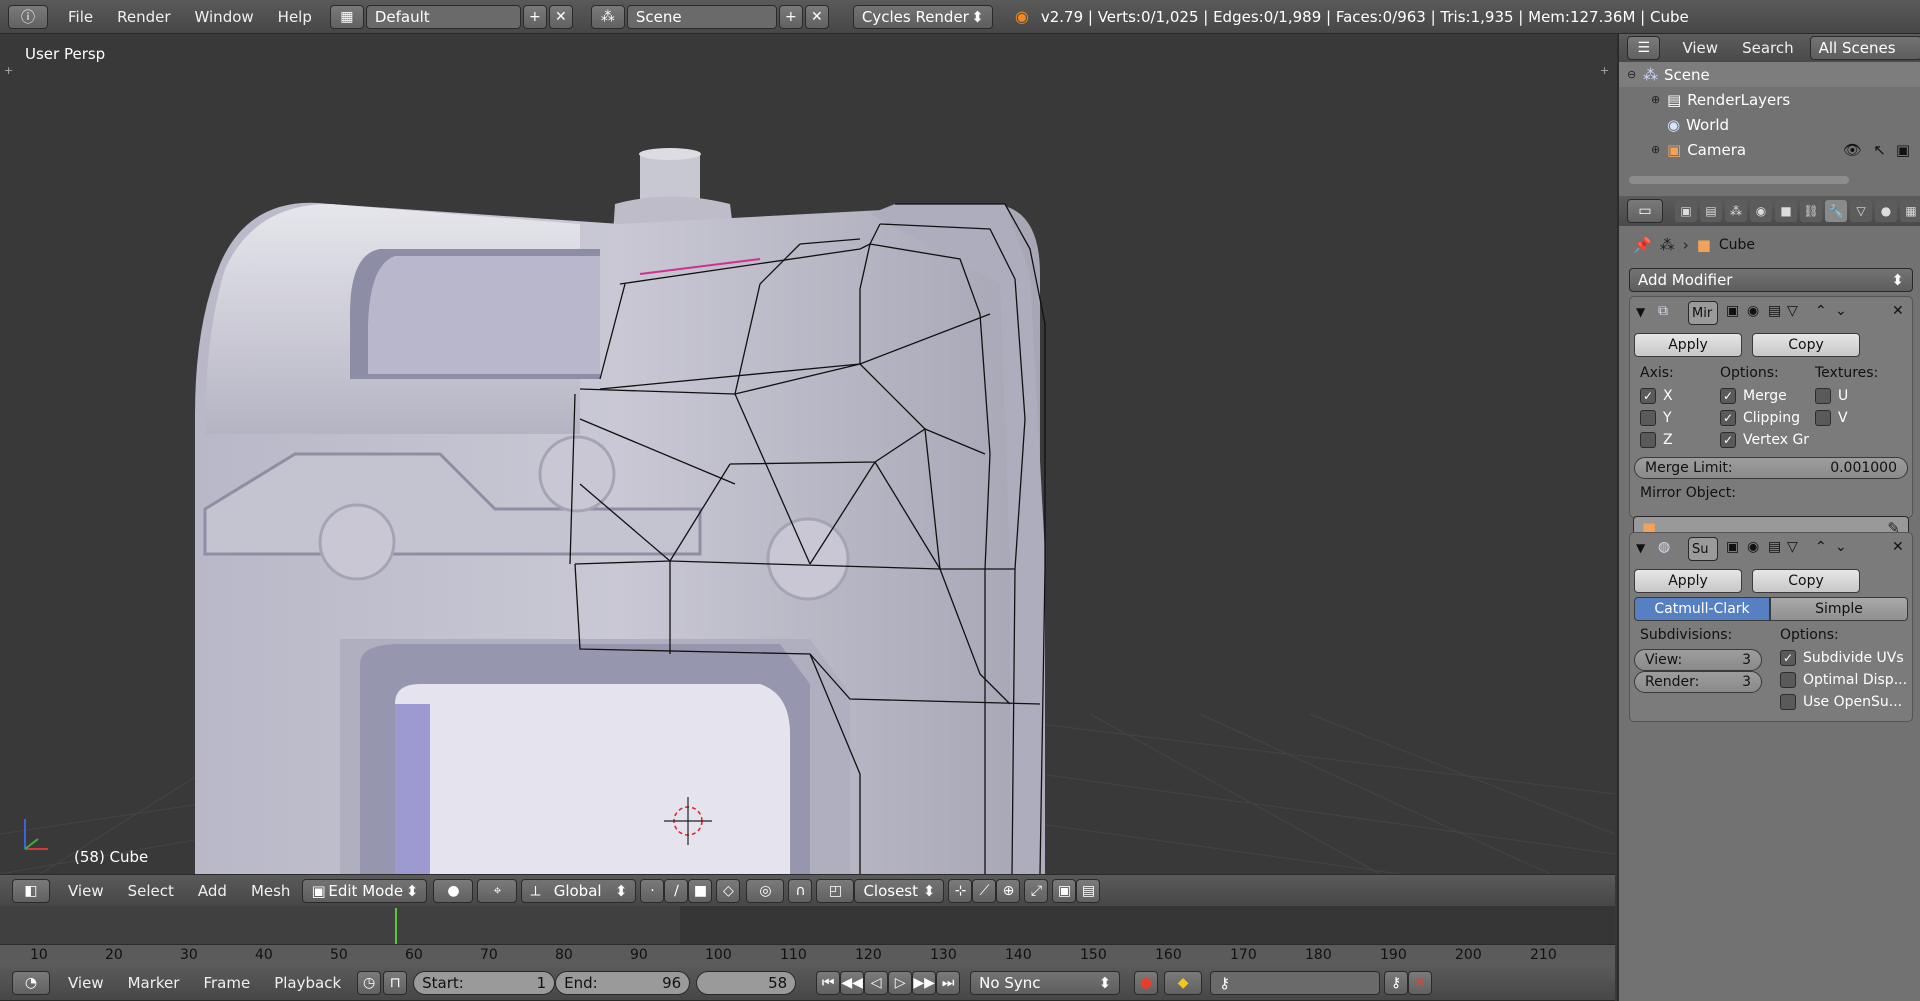 The height and width of the screenshot is (1001, 1920). What do you see at coordinates (1864, 48) in the screenshot?
I see `outliner-filter-dropdown: All Scenes` at bounding box center [1864, 48].